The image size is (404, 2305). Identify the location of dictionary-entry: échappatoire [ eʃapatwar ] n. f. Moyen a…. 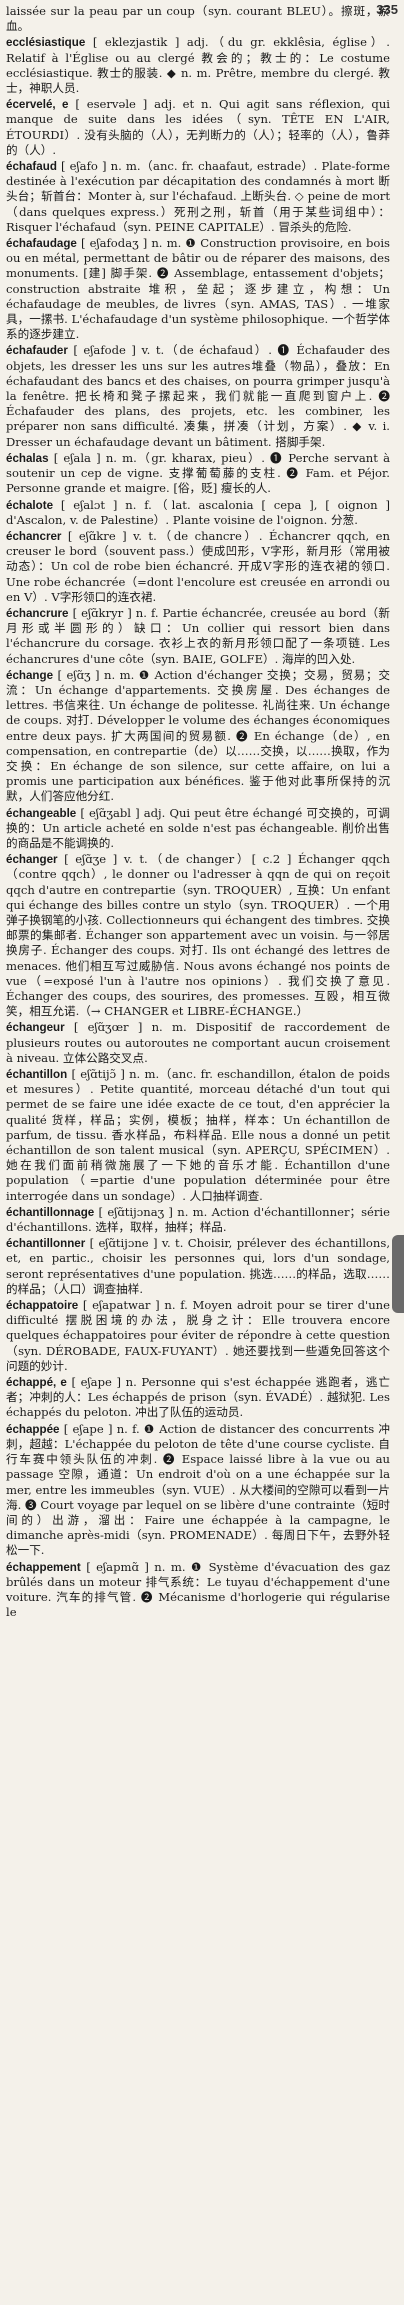
(198, 1336).